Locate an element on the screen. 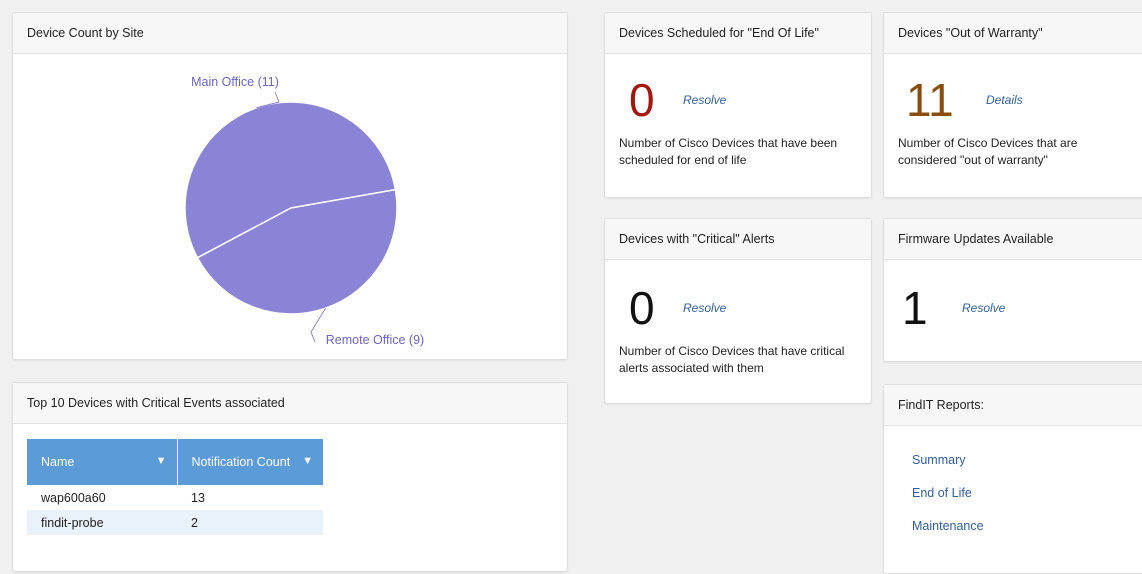 The height and width of the screenshot is (574, 1142). column-header-name: Name ▼ is located at coordinates (102, 462).